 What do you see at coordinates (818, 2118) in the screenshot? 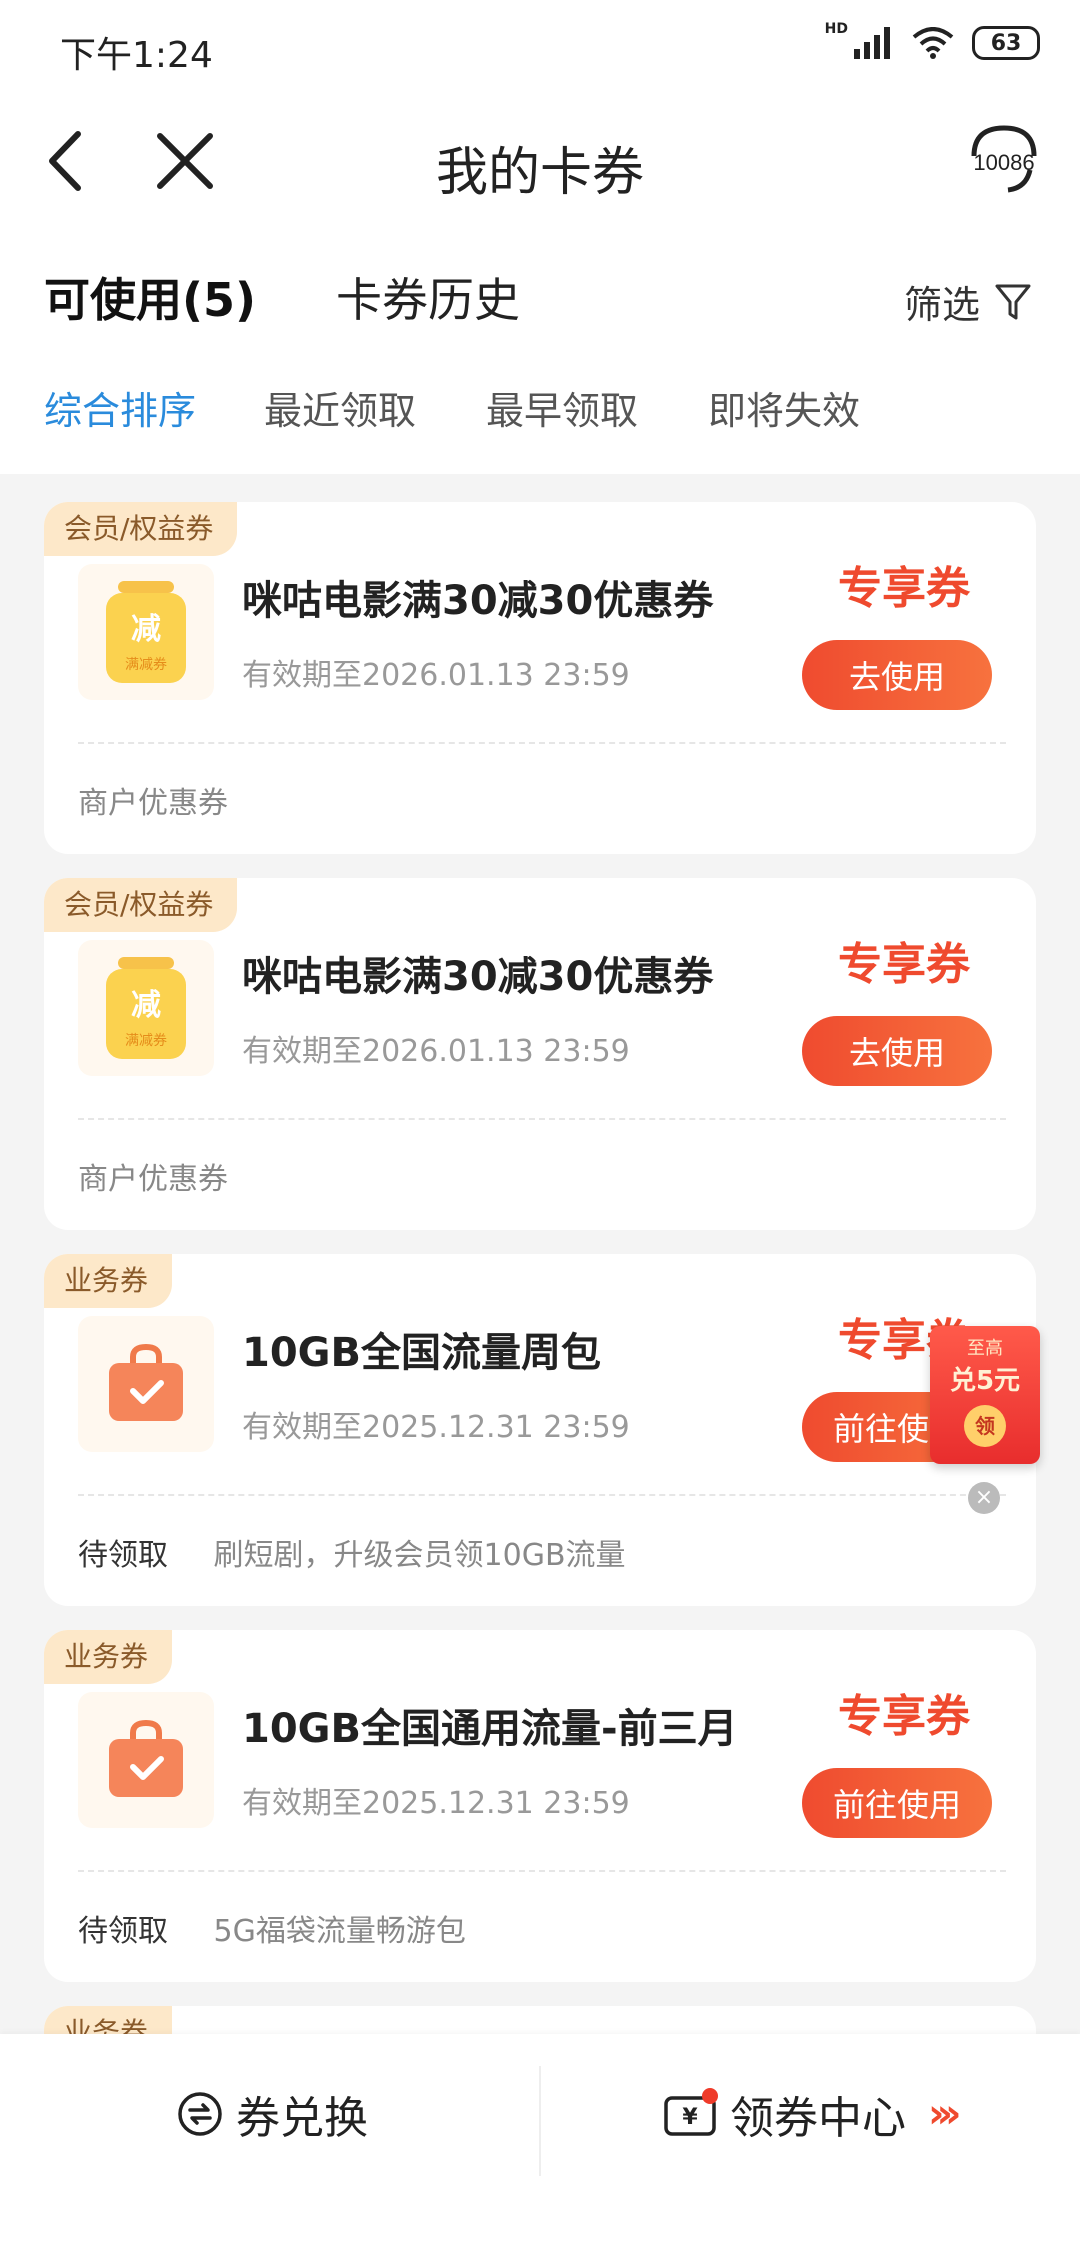
I see `coupon-center-label: 领券中心` at bounding box center [818, 2118].